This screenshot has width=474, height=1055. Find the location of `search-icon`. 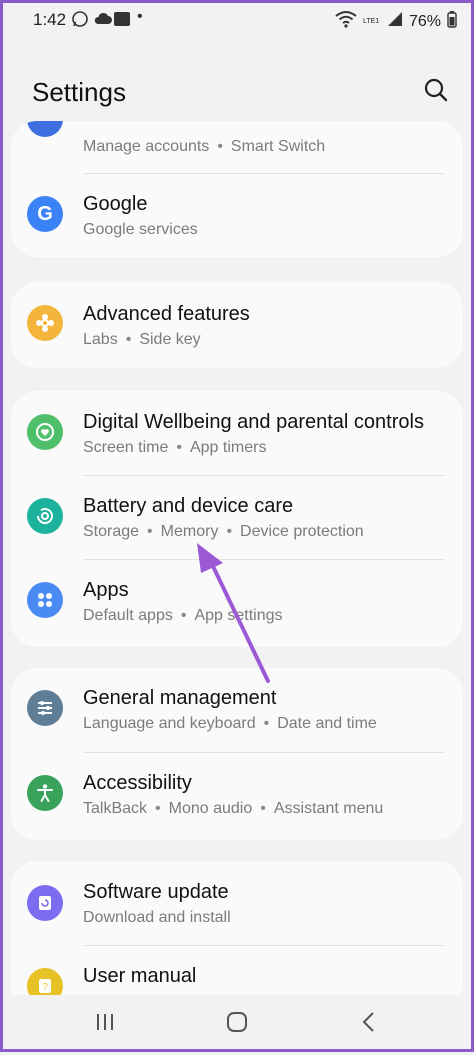

search-icon is located at coordinates (436, 90).